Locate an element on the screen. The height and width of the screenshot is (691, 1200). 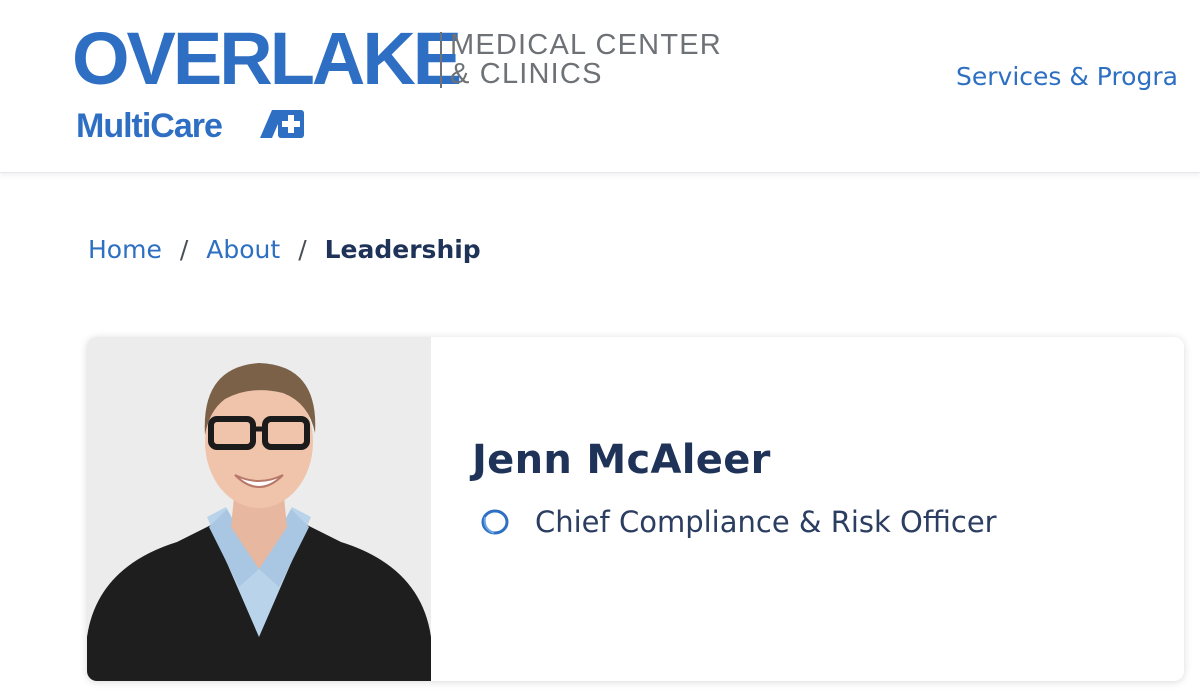
breadcrumb-home: Home is located at coordinates (125, 250).